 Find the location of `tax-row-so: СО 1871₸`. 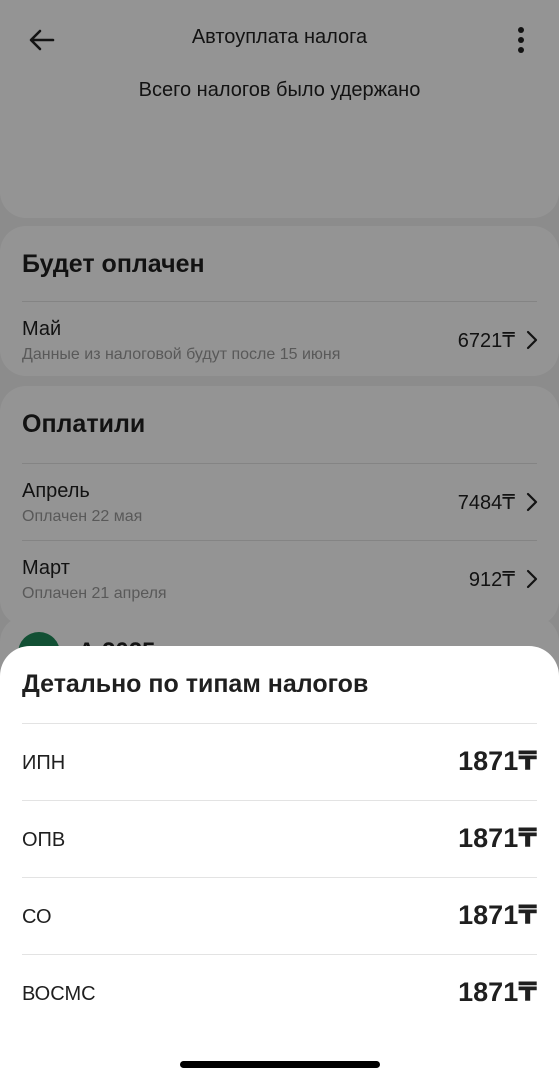

tax-row-so: СО 1871₸ is located at coordinates (279, 916).